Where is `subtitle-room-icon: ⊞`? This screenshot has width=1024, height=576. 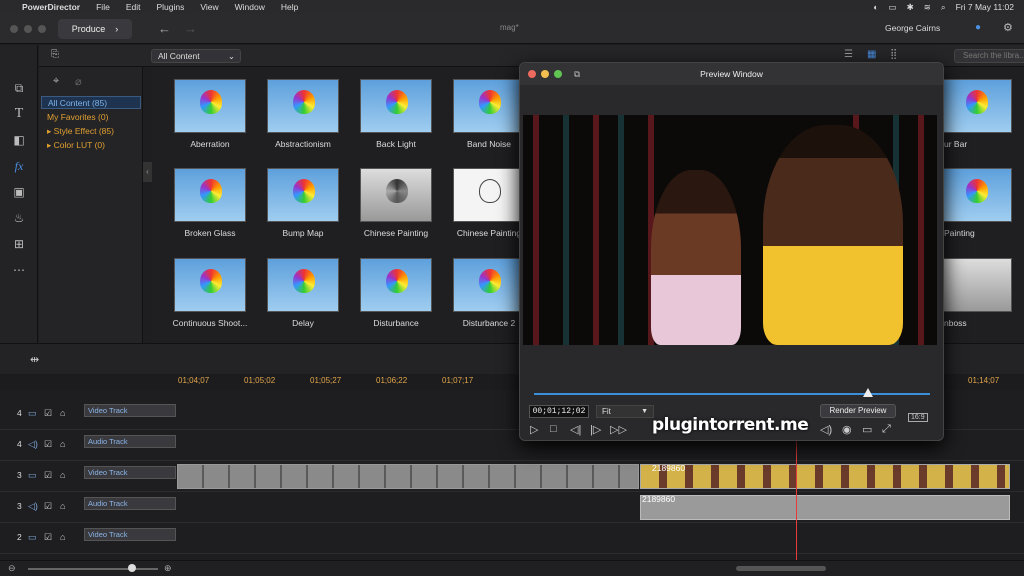
subtitle-room-icon: ⊞ is located at coordinates (19, 244).